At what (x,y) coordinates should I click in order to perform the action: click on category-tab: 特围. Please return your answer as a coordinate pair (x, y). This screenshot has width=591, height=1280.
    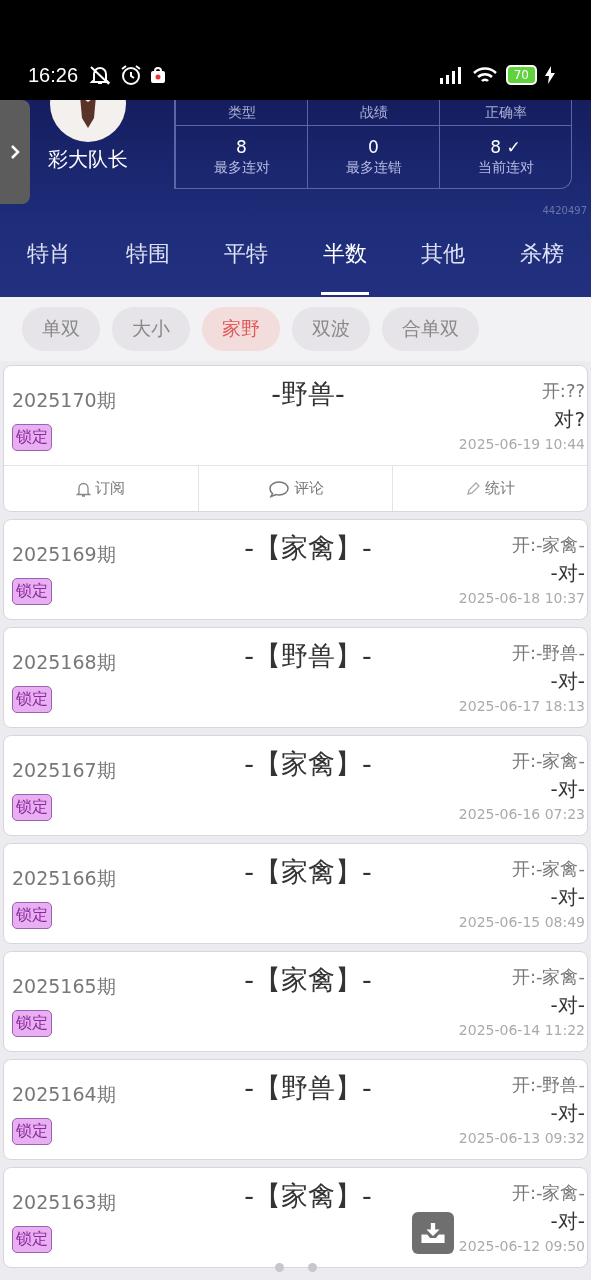
    Looking at the image, I should click on (147, 261).